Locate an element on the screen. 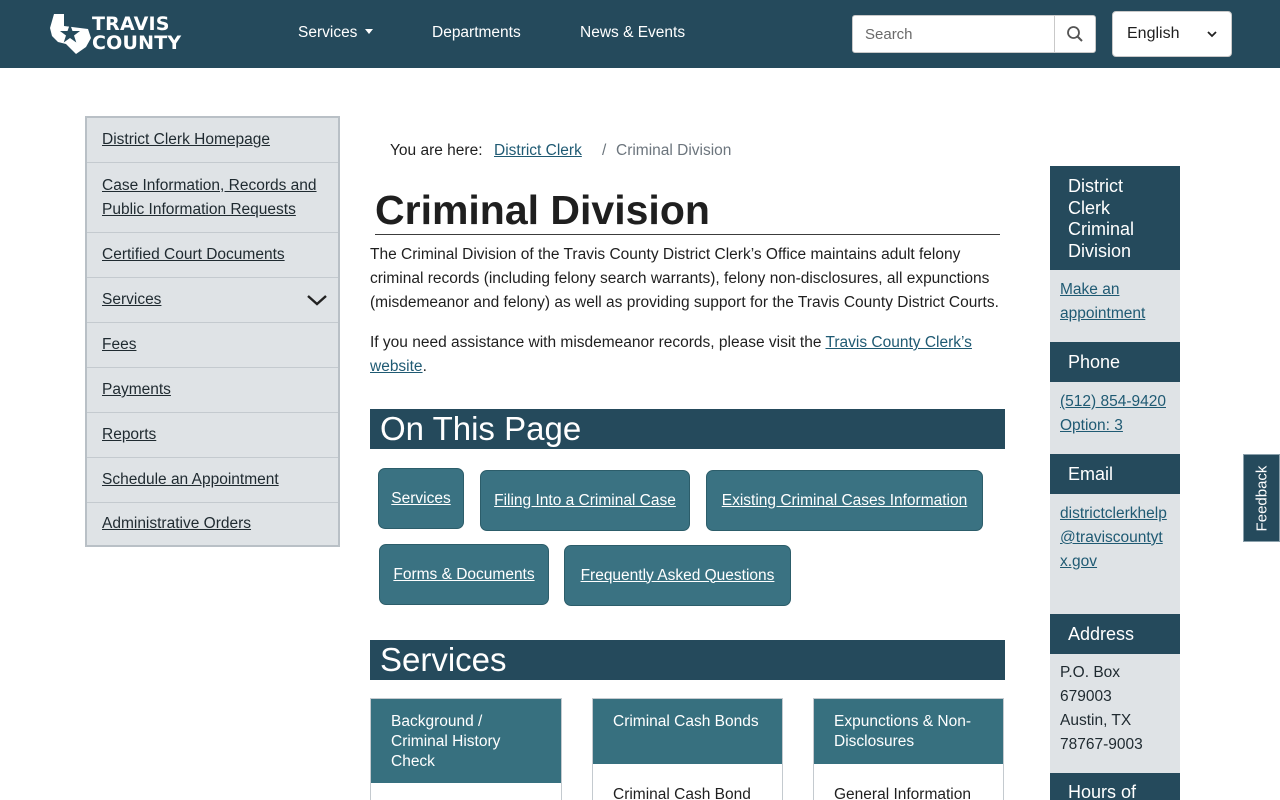  search-button is located at coordinates (1075, 34).